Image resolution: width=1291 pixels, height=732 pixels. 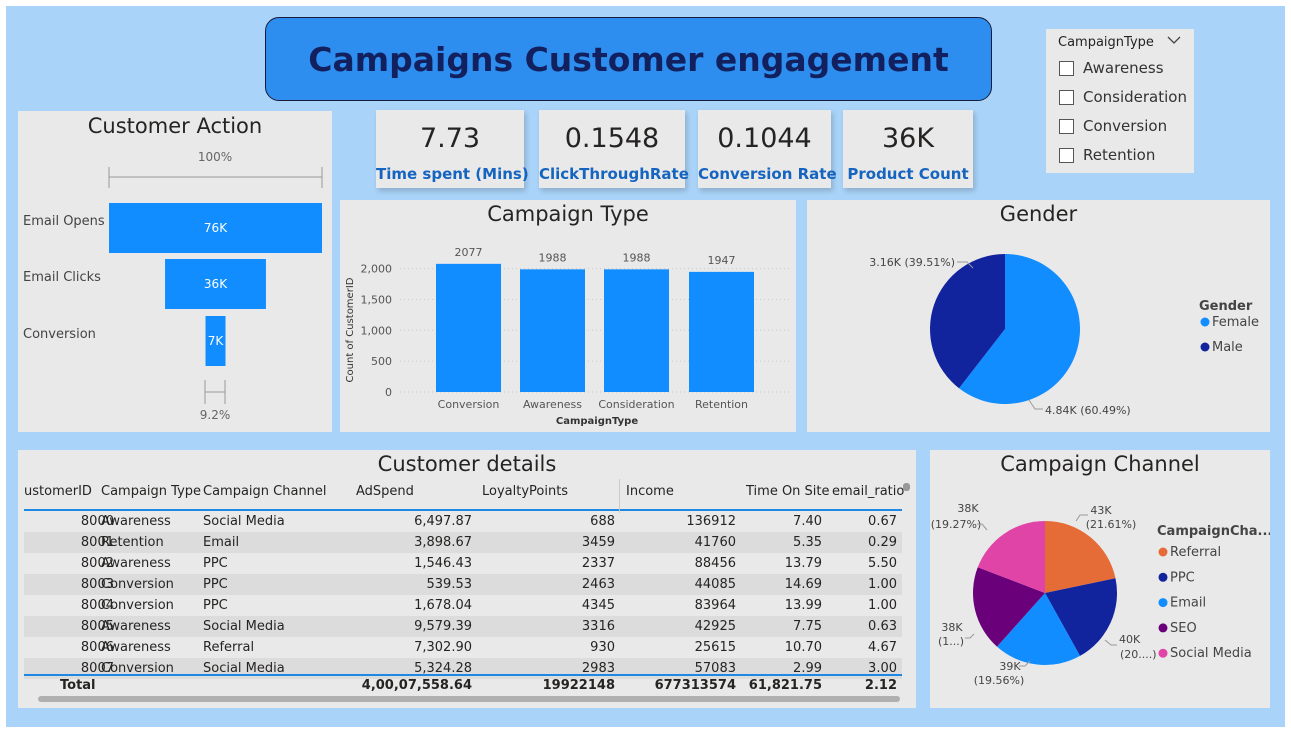 What do you see at coordinates (468, 327) in the screenshot?
I see `bar-conversion` at bounding box center [468, 327].